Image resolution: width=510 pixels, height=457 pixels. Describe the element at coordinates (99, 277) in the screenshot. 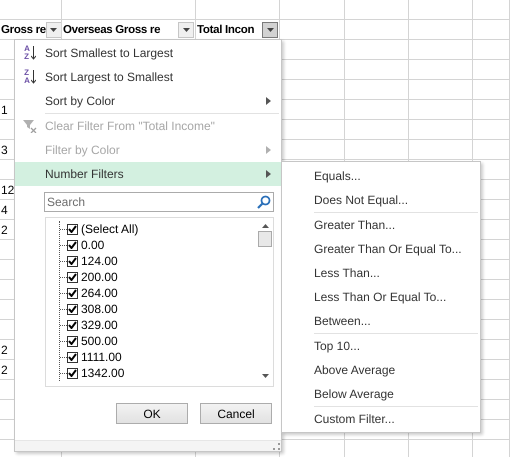

I see `value-label: 200.00` at that location.